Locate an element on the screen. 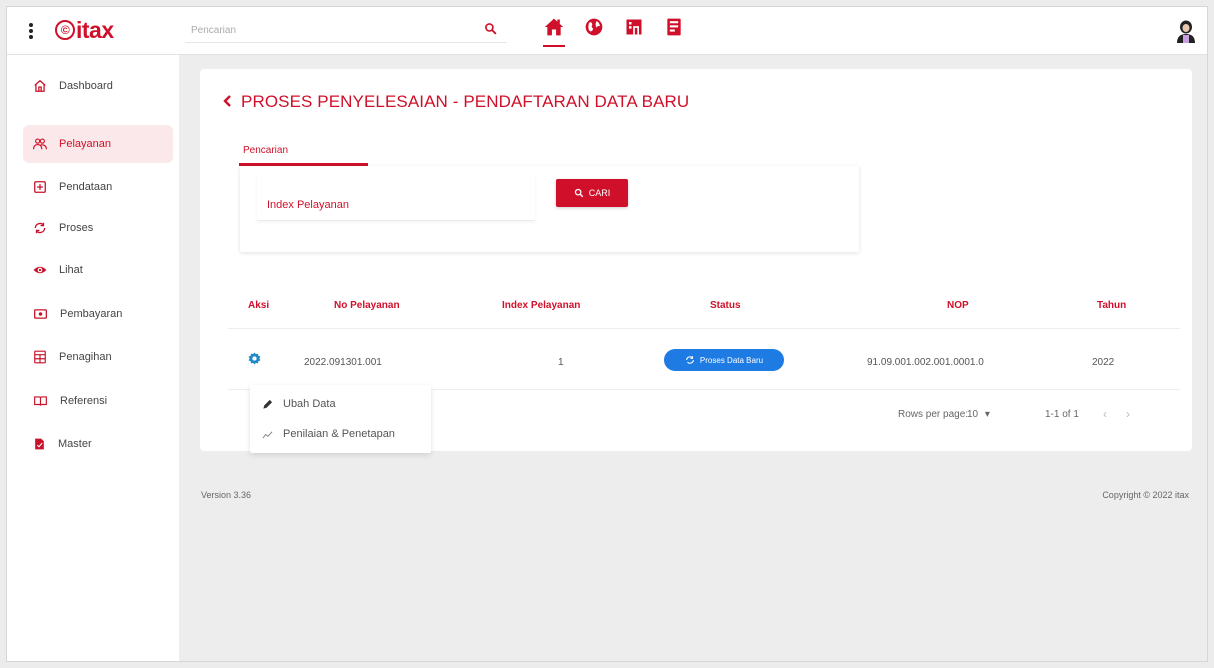 The image size is (1214, 668). status-badge: Proses Data Baru is located at coordinates (724, 360).